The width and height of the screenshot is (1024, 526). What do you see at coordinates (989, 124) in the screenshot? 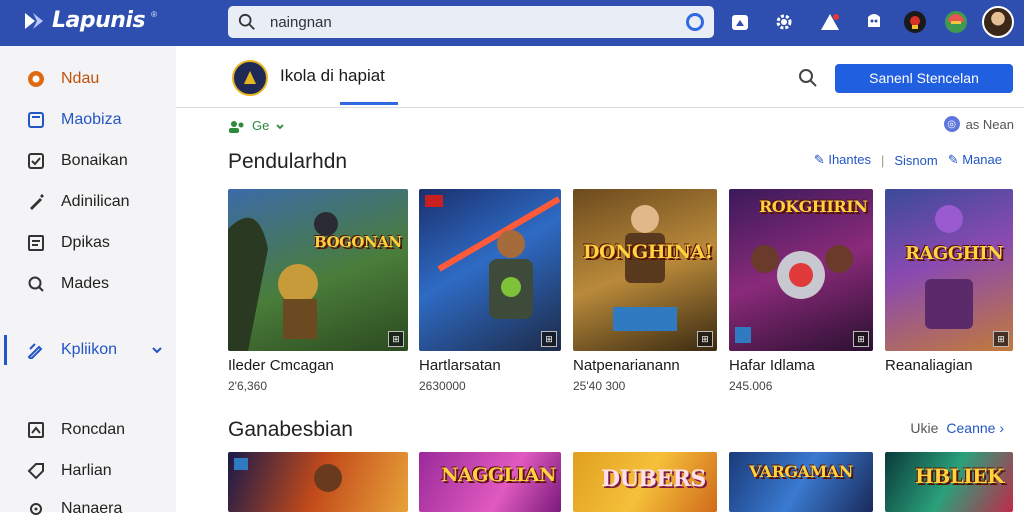
I see `meta-label: as Nean` at bounding box center [989, 124].